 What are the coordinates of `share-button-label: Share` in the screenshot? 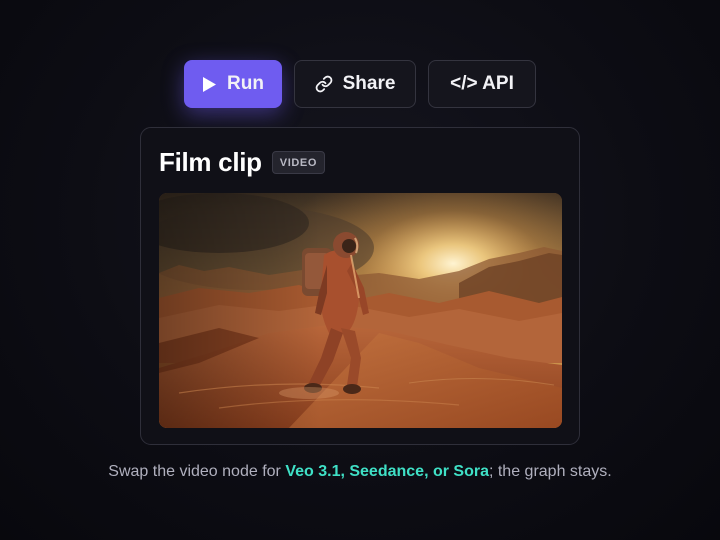 It's located at (369, 83).